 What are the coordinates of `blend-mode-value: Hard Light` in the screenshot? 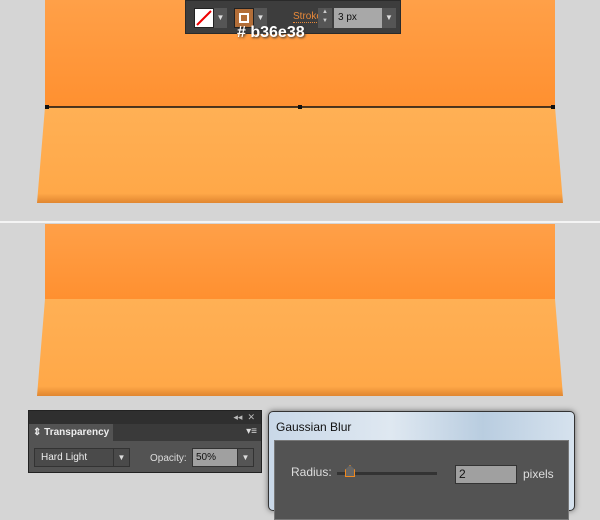 It's located at (64, 457).